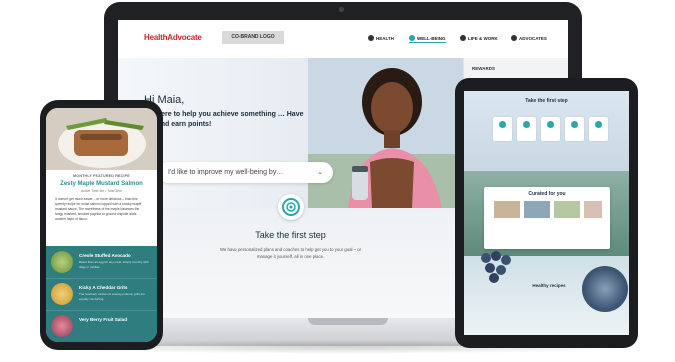 Image resolution: width=675 pixels, height=362 pixels. I want to click on nav-item-health: HEALTH, so click(381, 38).